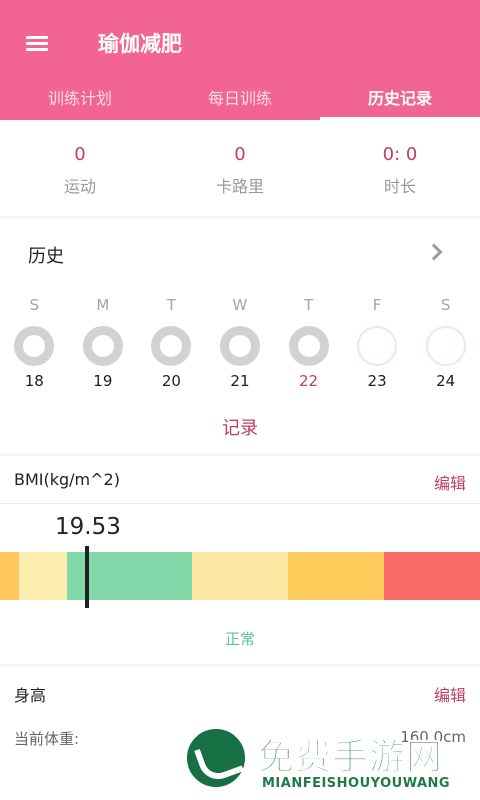  What do you see at coordinates (171, 381) in the screenshot?
I see `date-label: 20` at bounding box center [171, 381].